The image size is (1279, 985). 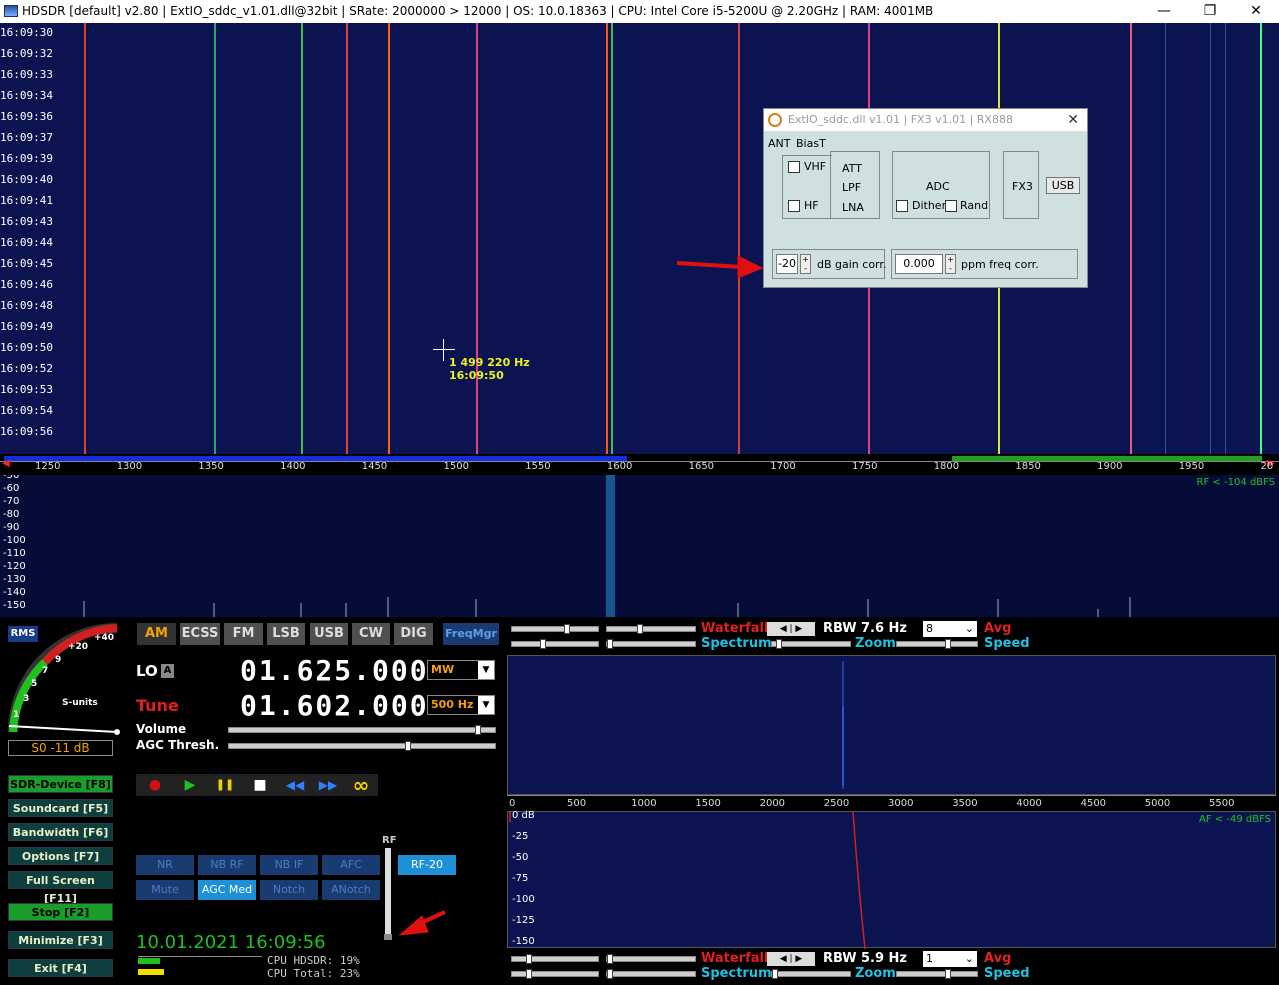 What do you see at coordinates (374, 466) in the screenshot?
I see `freq-tick-label: 1450` at bounding box center [374, 466].